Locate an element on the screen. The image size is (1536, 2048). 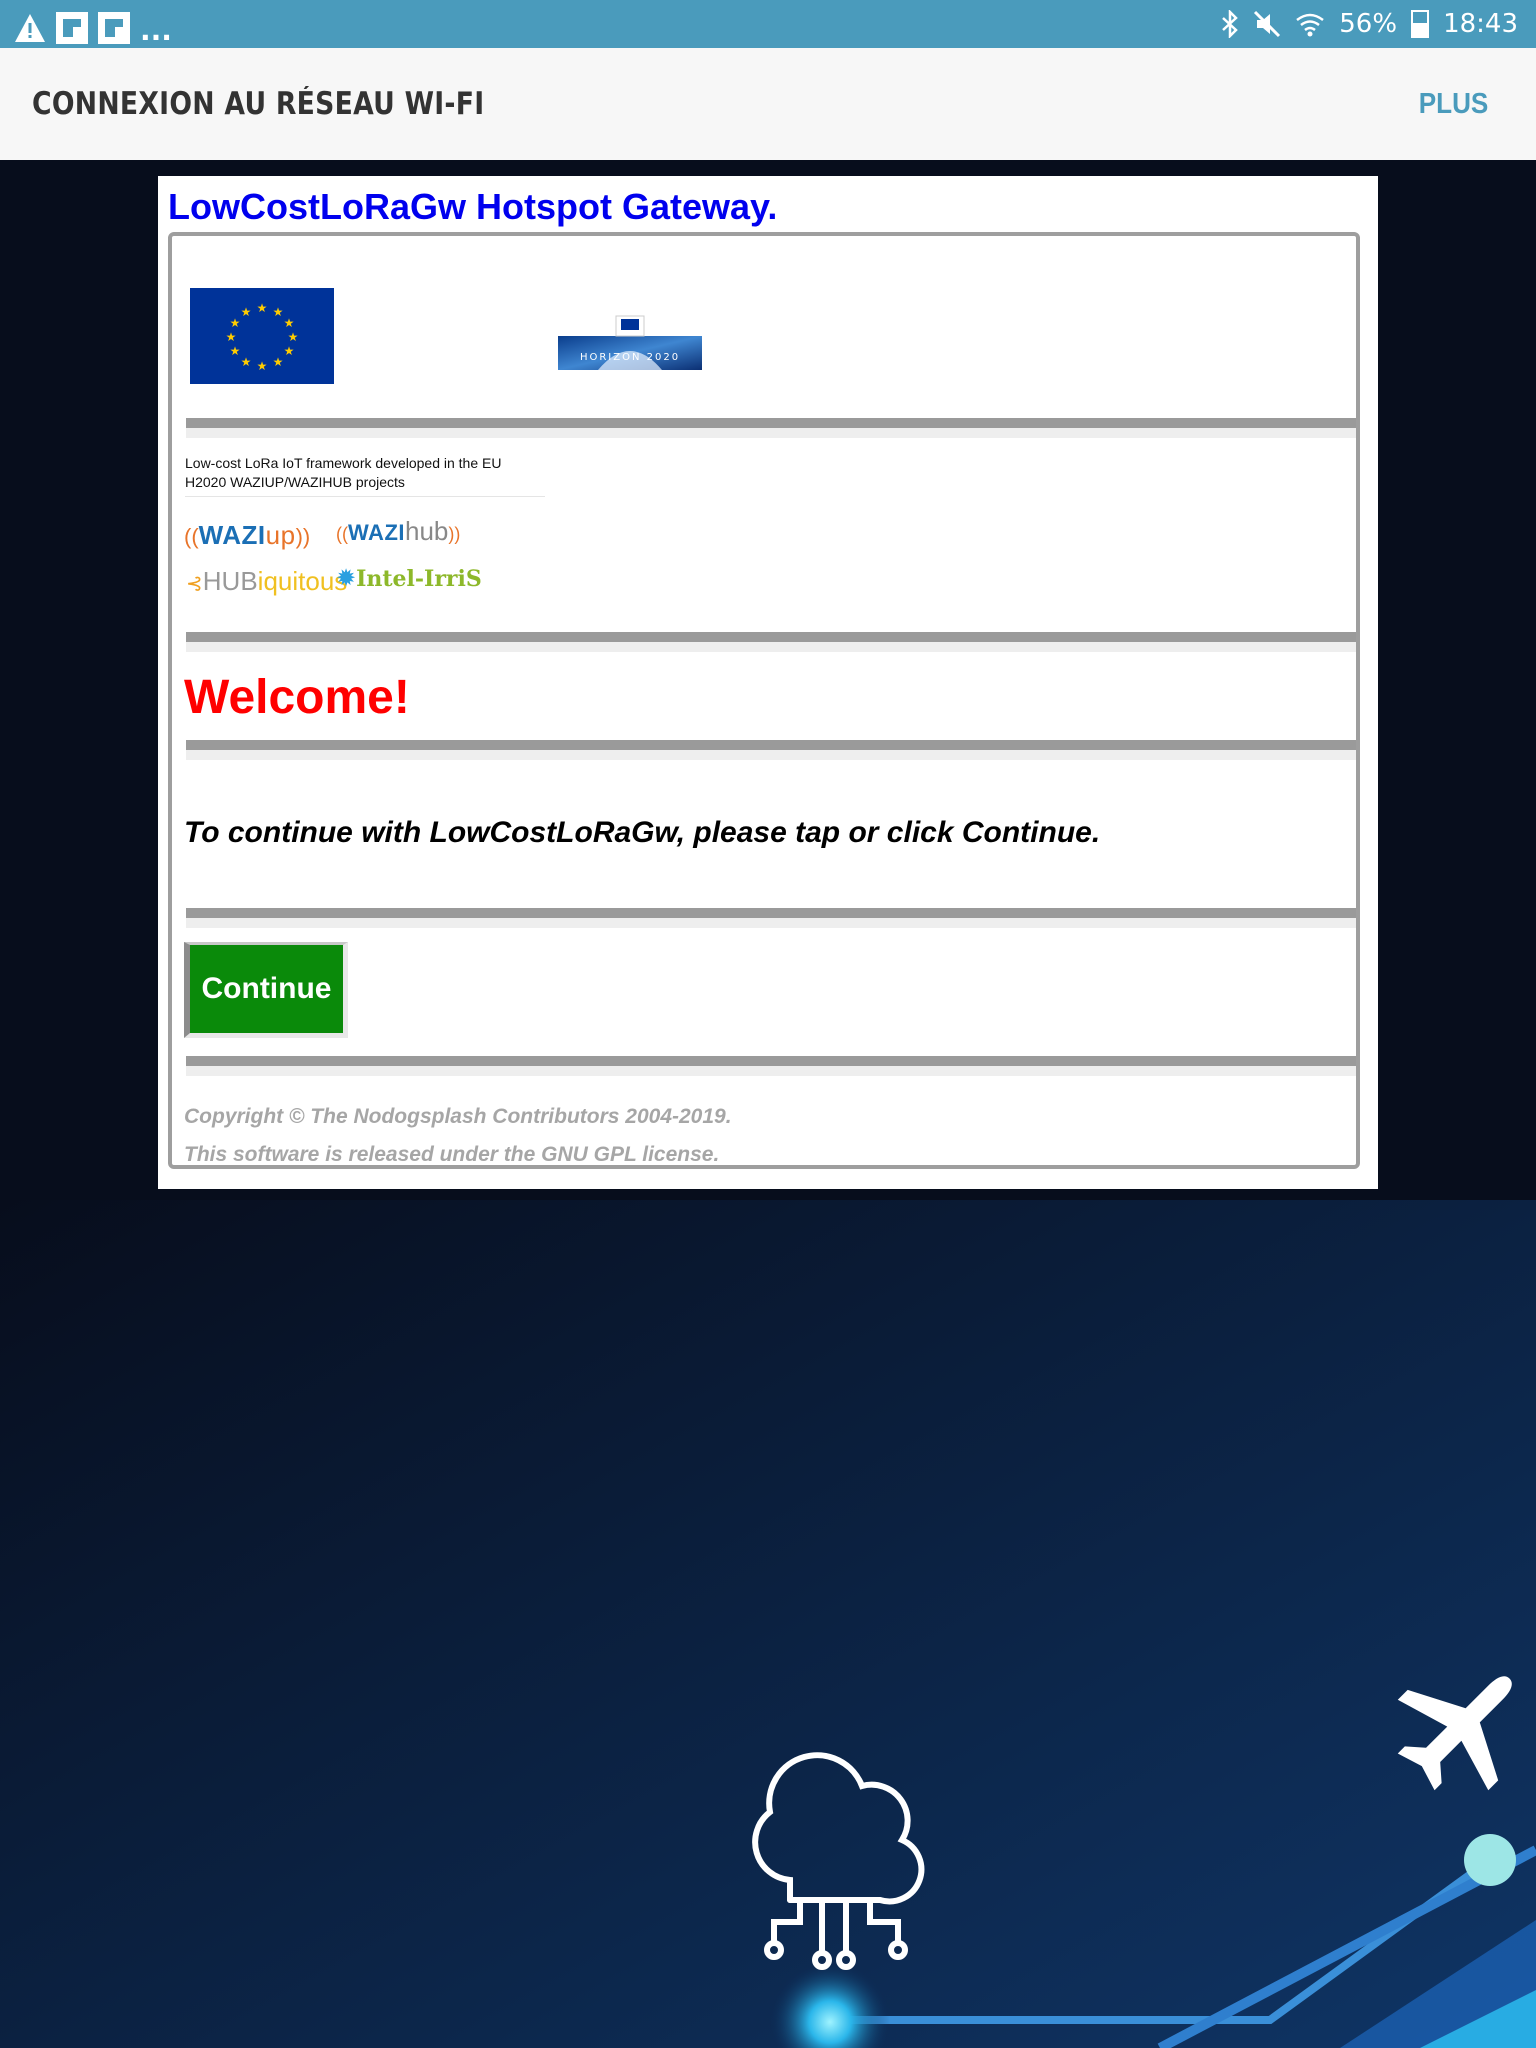
network-node is located at coordinates (1490, 1860).